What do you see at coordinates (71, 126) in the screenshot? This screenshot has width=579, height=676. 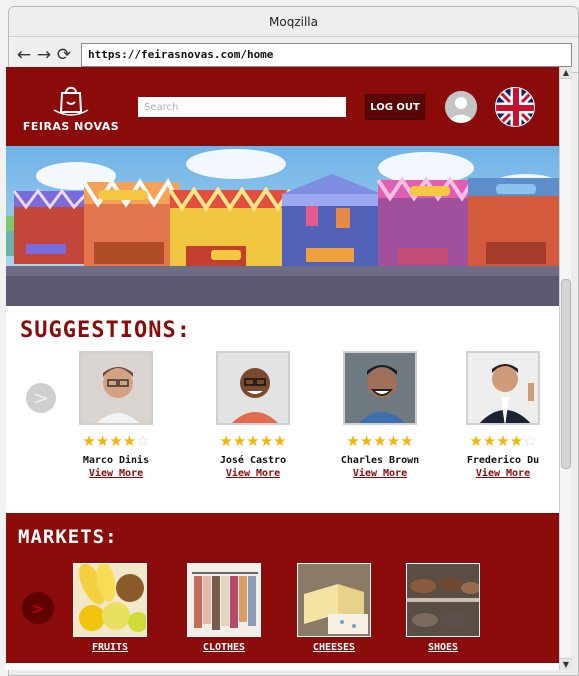 I see `logo-text: FEIRAS NOVAS` at bounding box center [71, 126].